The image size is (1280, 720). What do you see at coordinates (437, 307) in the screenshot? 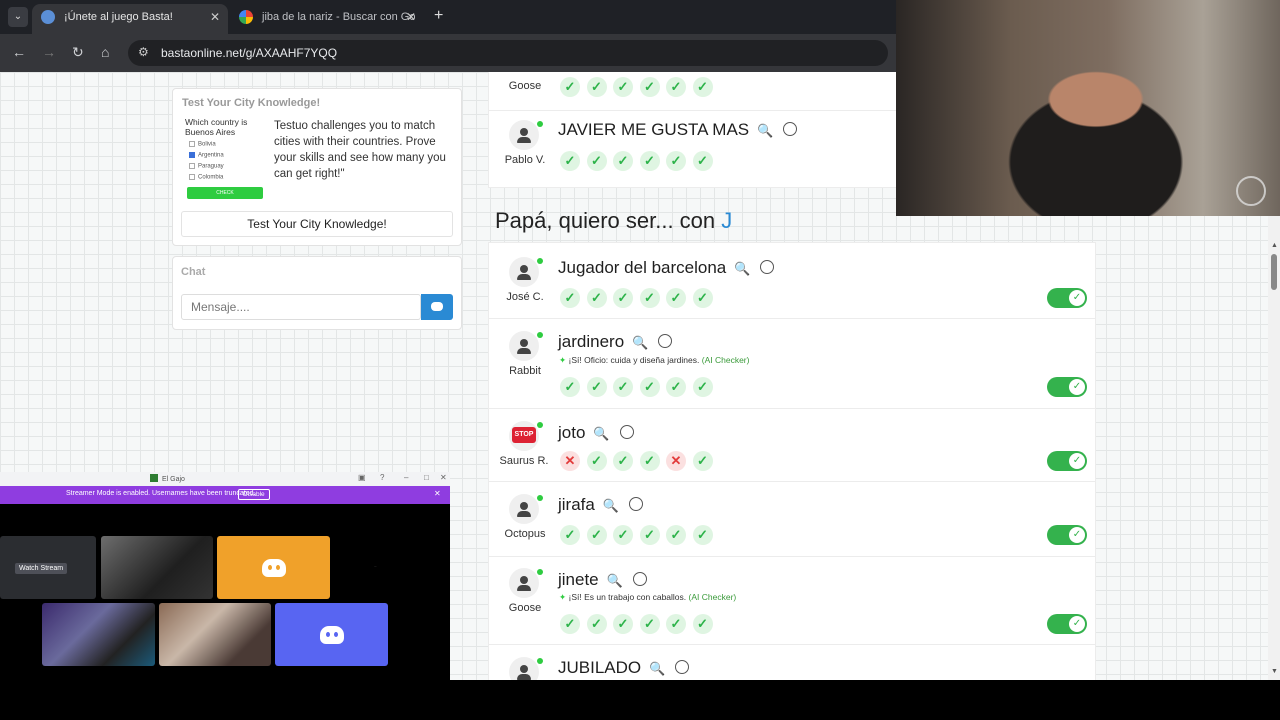
I see `send-message-button` at bounding box center [437, 307].